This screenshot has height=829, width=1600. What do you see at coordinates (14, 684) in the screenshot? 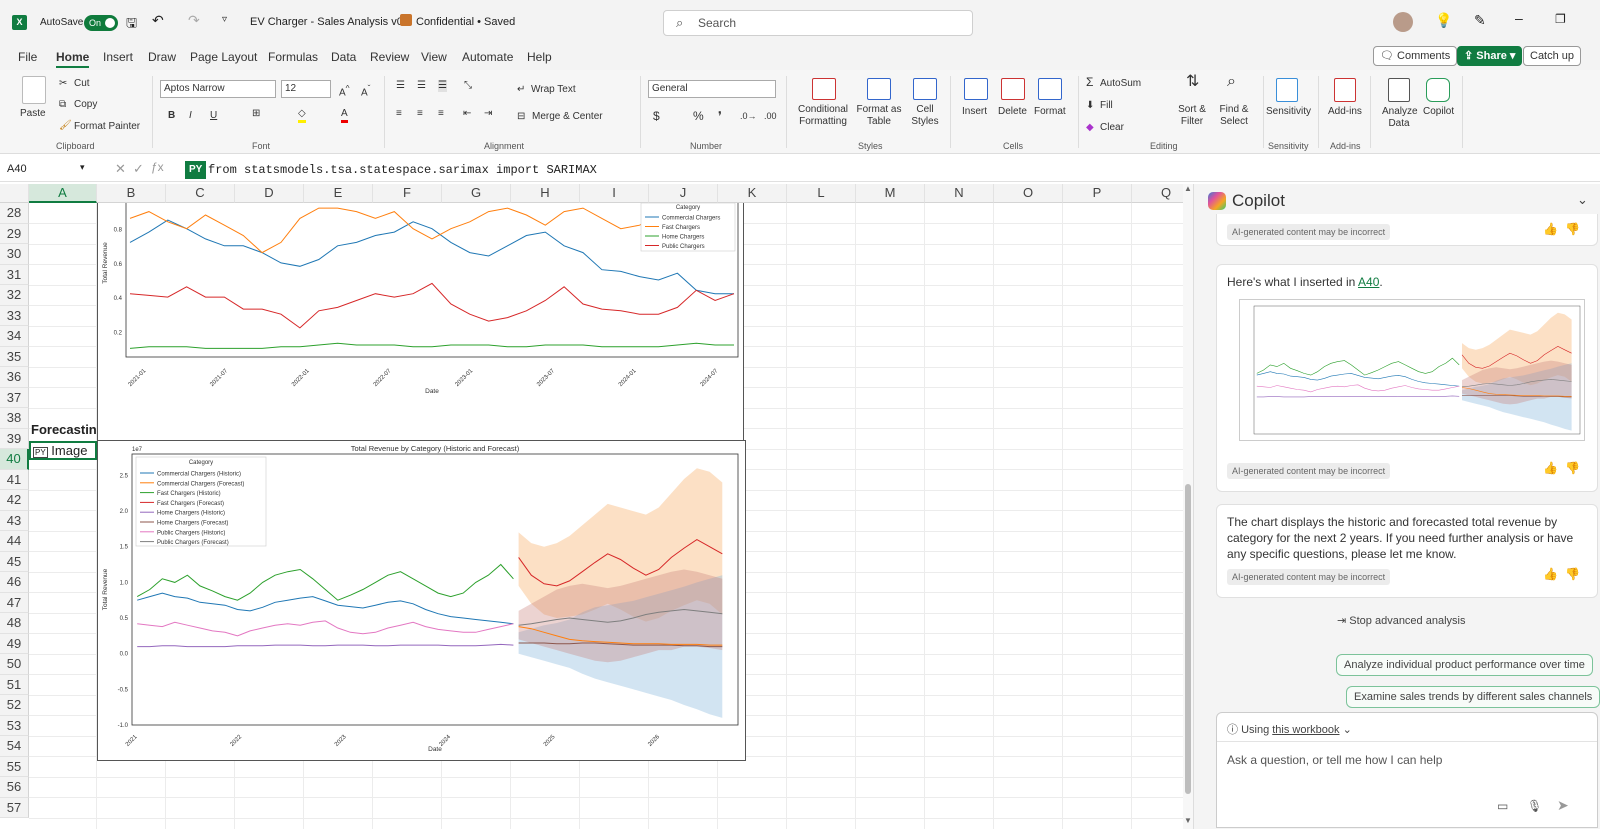
I see `row-header-51: 51` at bounding box center [14, 684].